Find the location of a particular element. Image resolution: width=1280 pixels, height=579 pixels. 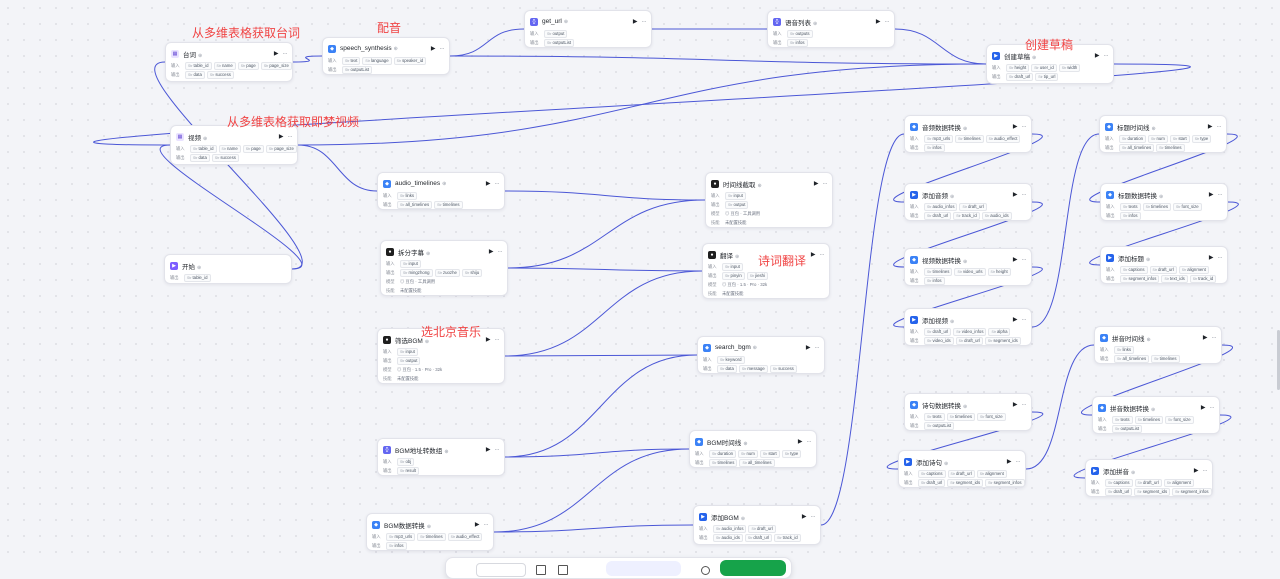

edge-video-audiotl is located at coordinates (337, 168).